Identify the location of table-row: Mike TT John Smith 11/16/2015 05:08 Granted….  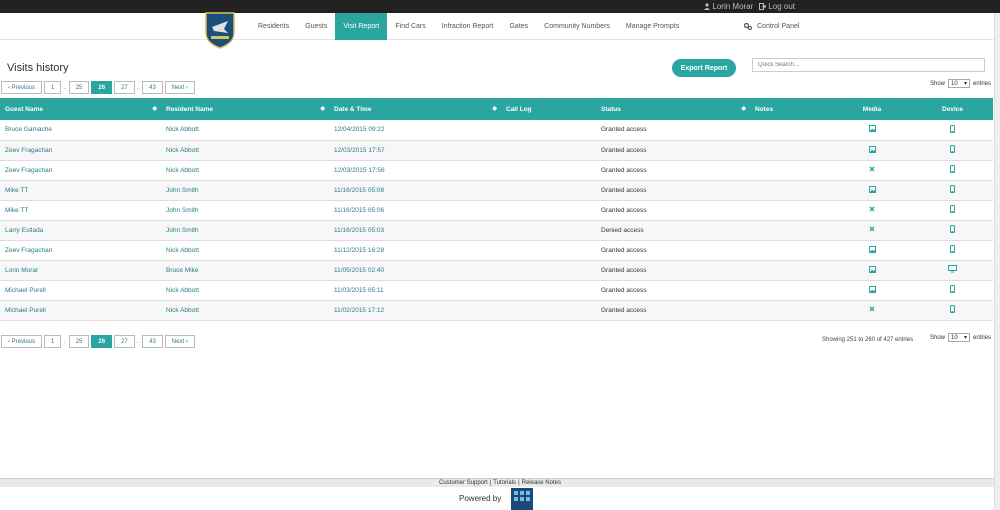
(496, 190).